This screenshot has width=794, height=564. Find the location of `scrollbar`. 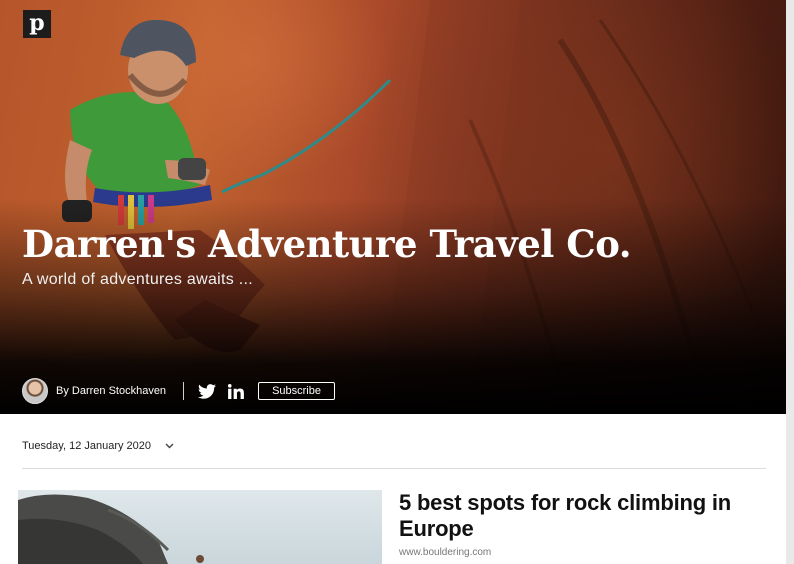

scrollbar is located at coordinates (790, 282).